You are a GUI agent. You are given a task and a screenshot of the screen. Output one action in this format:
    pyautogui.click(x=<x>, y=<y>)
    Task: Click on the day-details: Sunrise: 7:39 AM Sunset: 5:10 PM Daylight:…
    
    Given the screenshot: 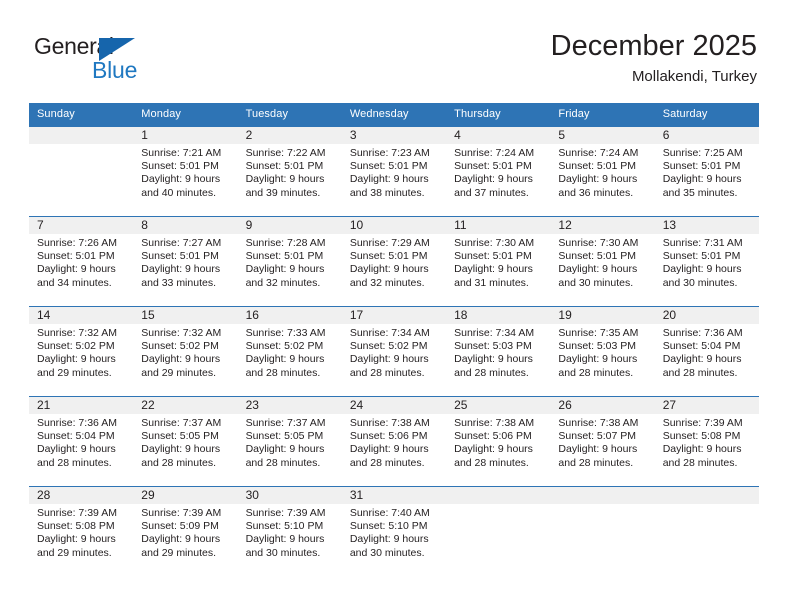 What is the action you would take?
    pyautogui.click(x=290, y=532)
    